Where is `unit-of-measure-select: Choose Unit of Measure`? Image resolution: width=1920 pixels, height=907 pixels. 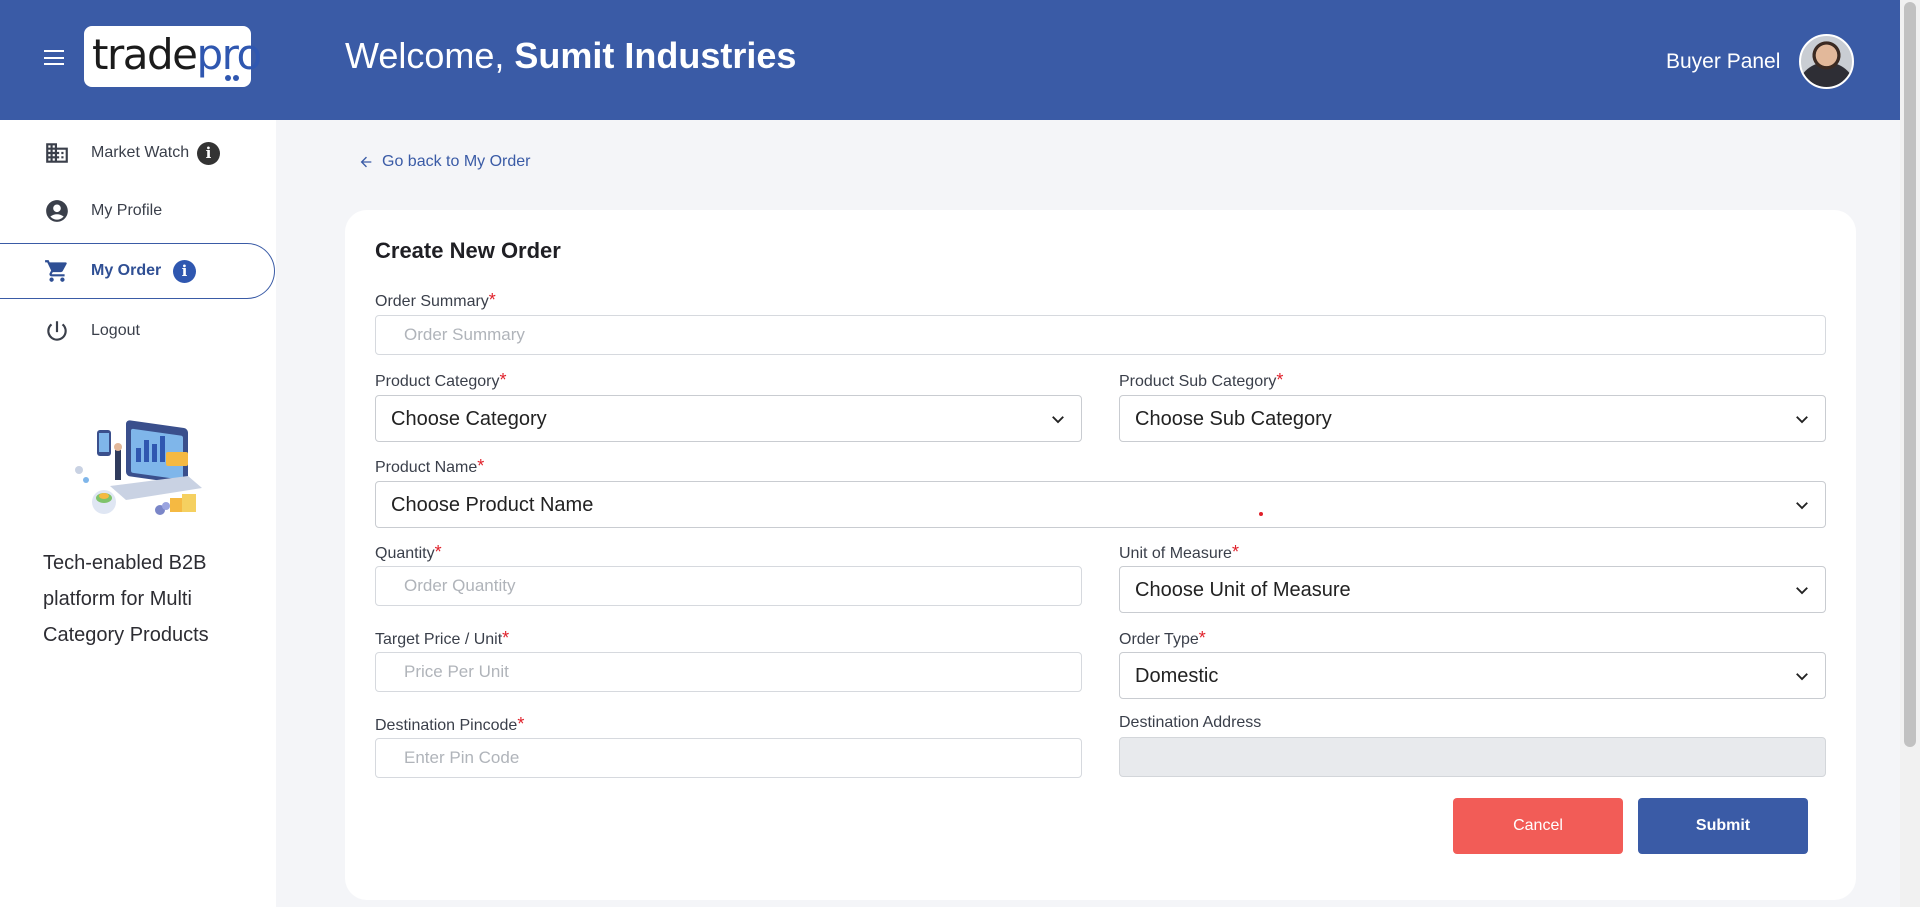
unit-of-measure-select: Choose Unit of Measure is located at coordinates (1472, 589).